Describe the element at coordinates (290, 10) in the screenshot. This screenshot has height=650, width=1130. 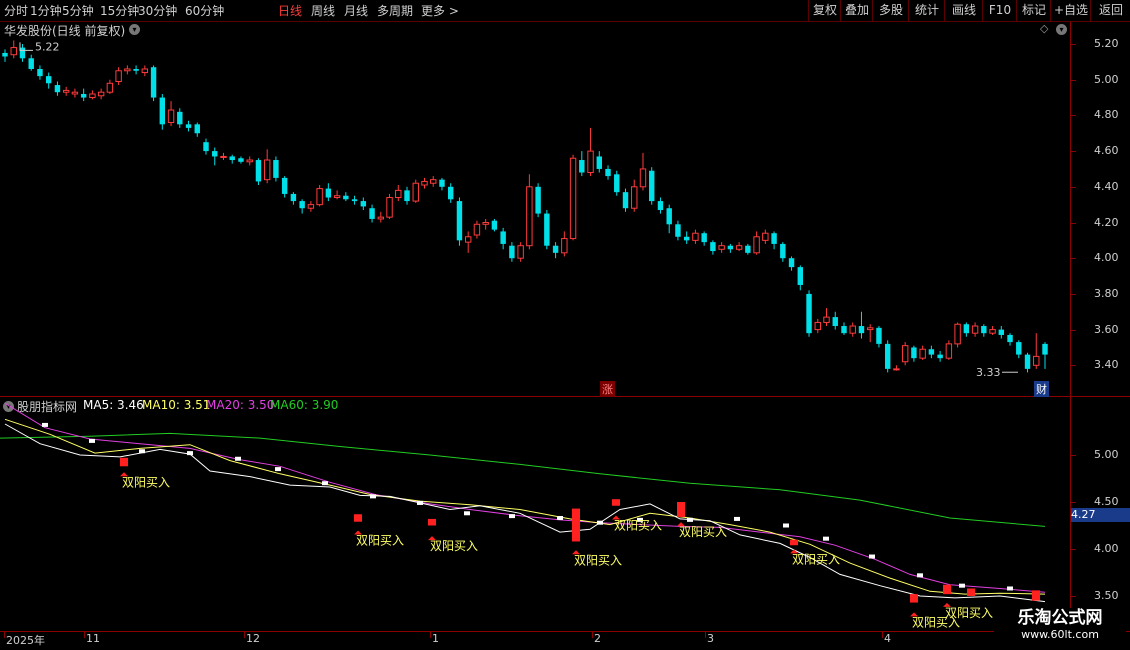
I see `period-tab-6: 日线` at that location.